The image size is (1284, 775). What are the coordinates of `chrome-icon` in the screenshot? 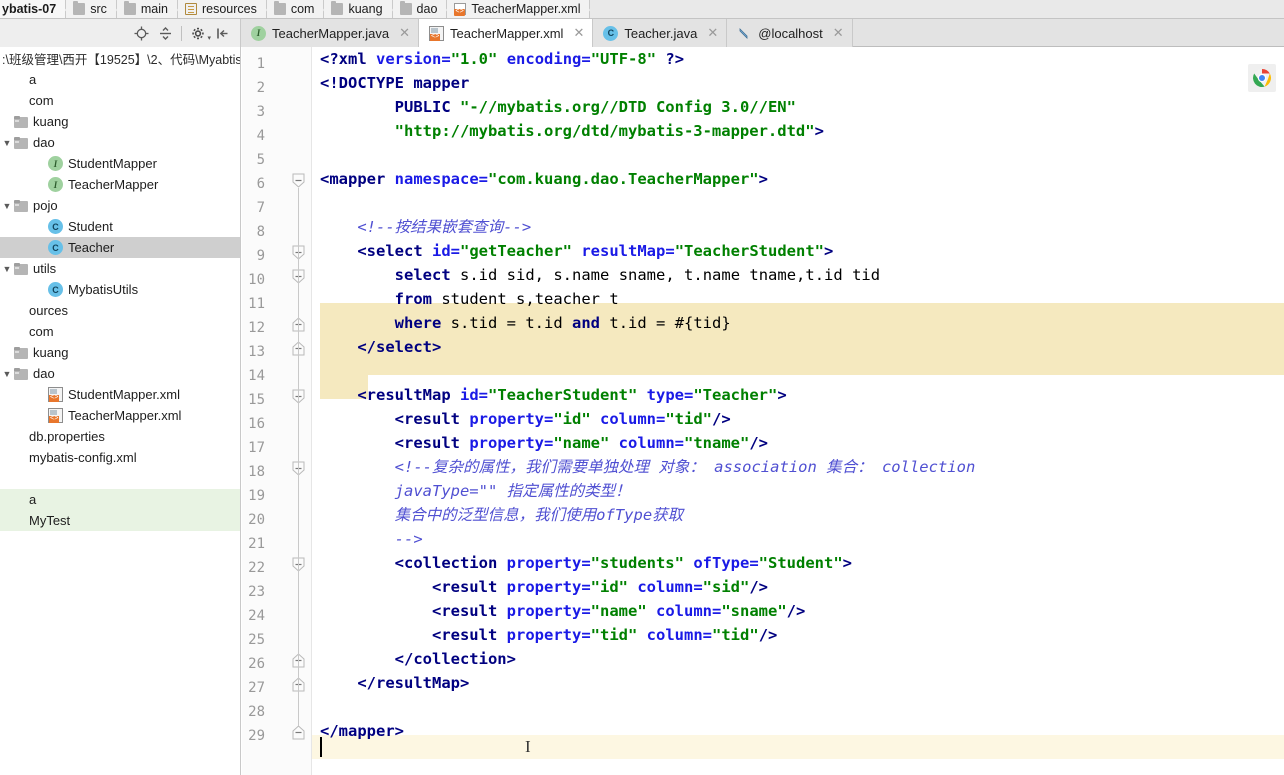 It's located at (1262, 78).